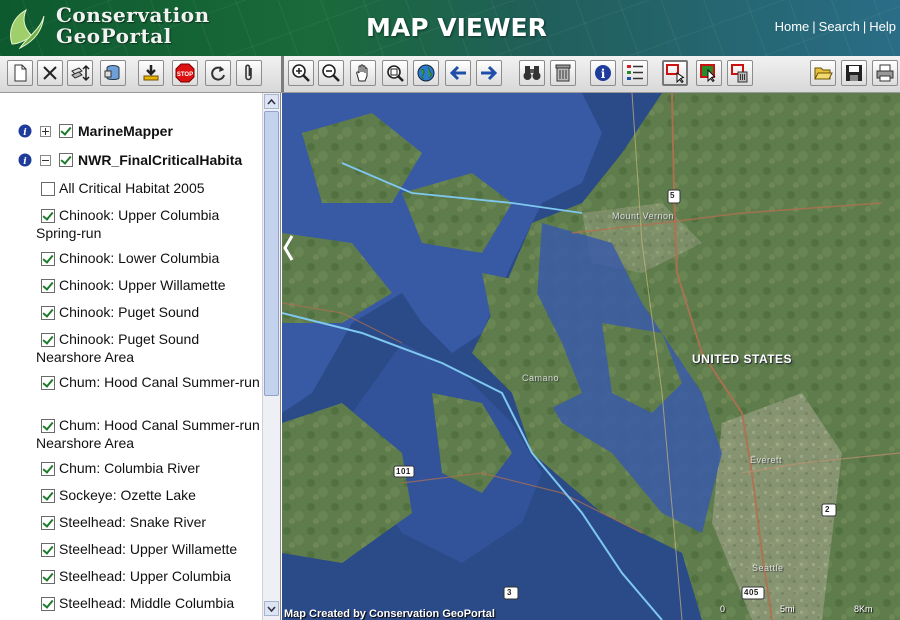 This screenshot has height=620, width=900. What do you see at coordinates (149, 258) in the screenshot?
I see `layer-item: Chinook: Lower Columbia` at bounding box center [149, 258].